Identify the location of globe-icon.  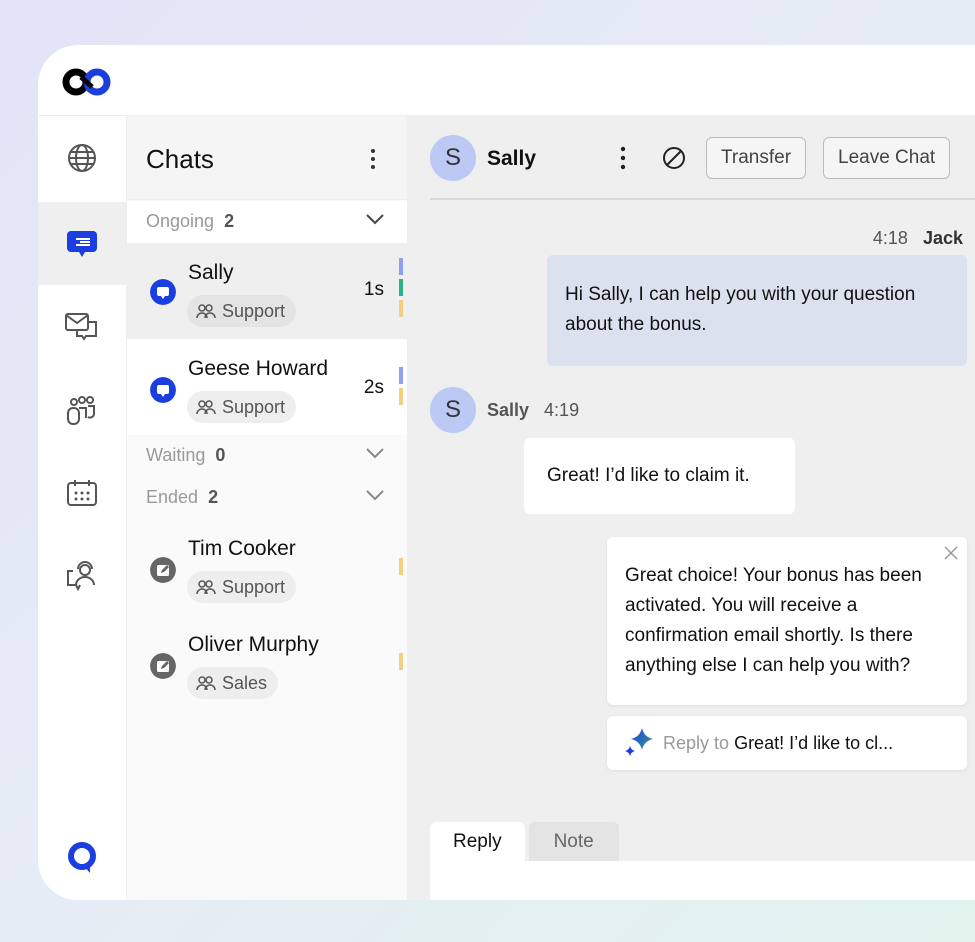
(82, 157).